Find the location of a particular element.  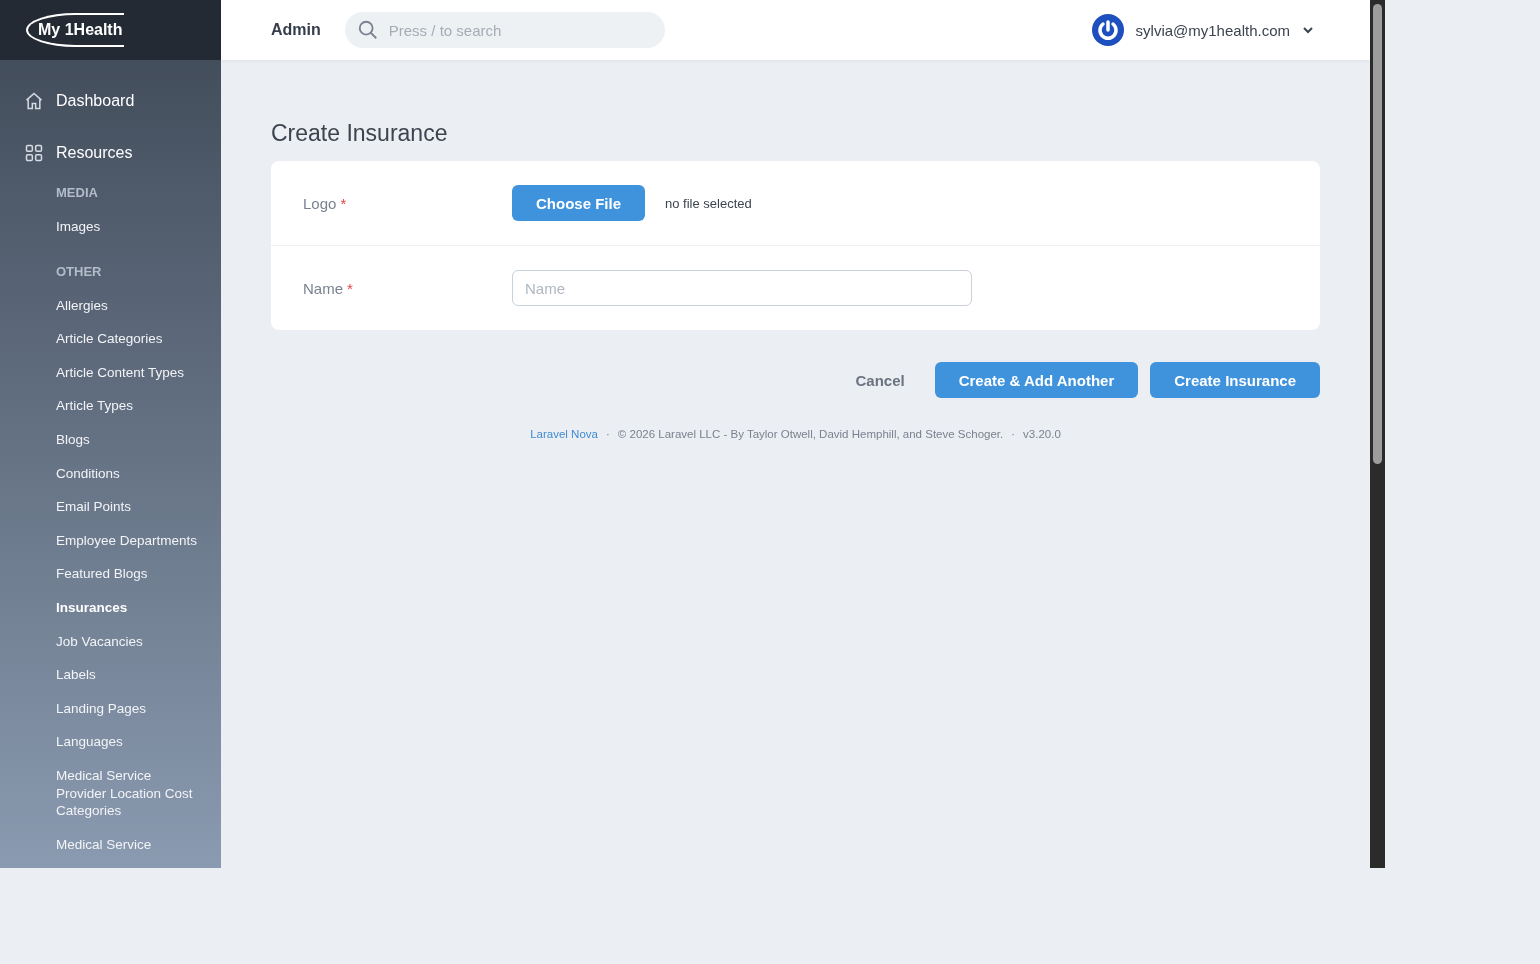

copyright-text: © 2026 Laravel LLC - By Taylor Otwell, David Hemphill, and Steve Schoger. is located at coordinates (810, 434).